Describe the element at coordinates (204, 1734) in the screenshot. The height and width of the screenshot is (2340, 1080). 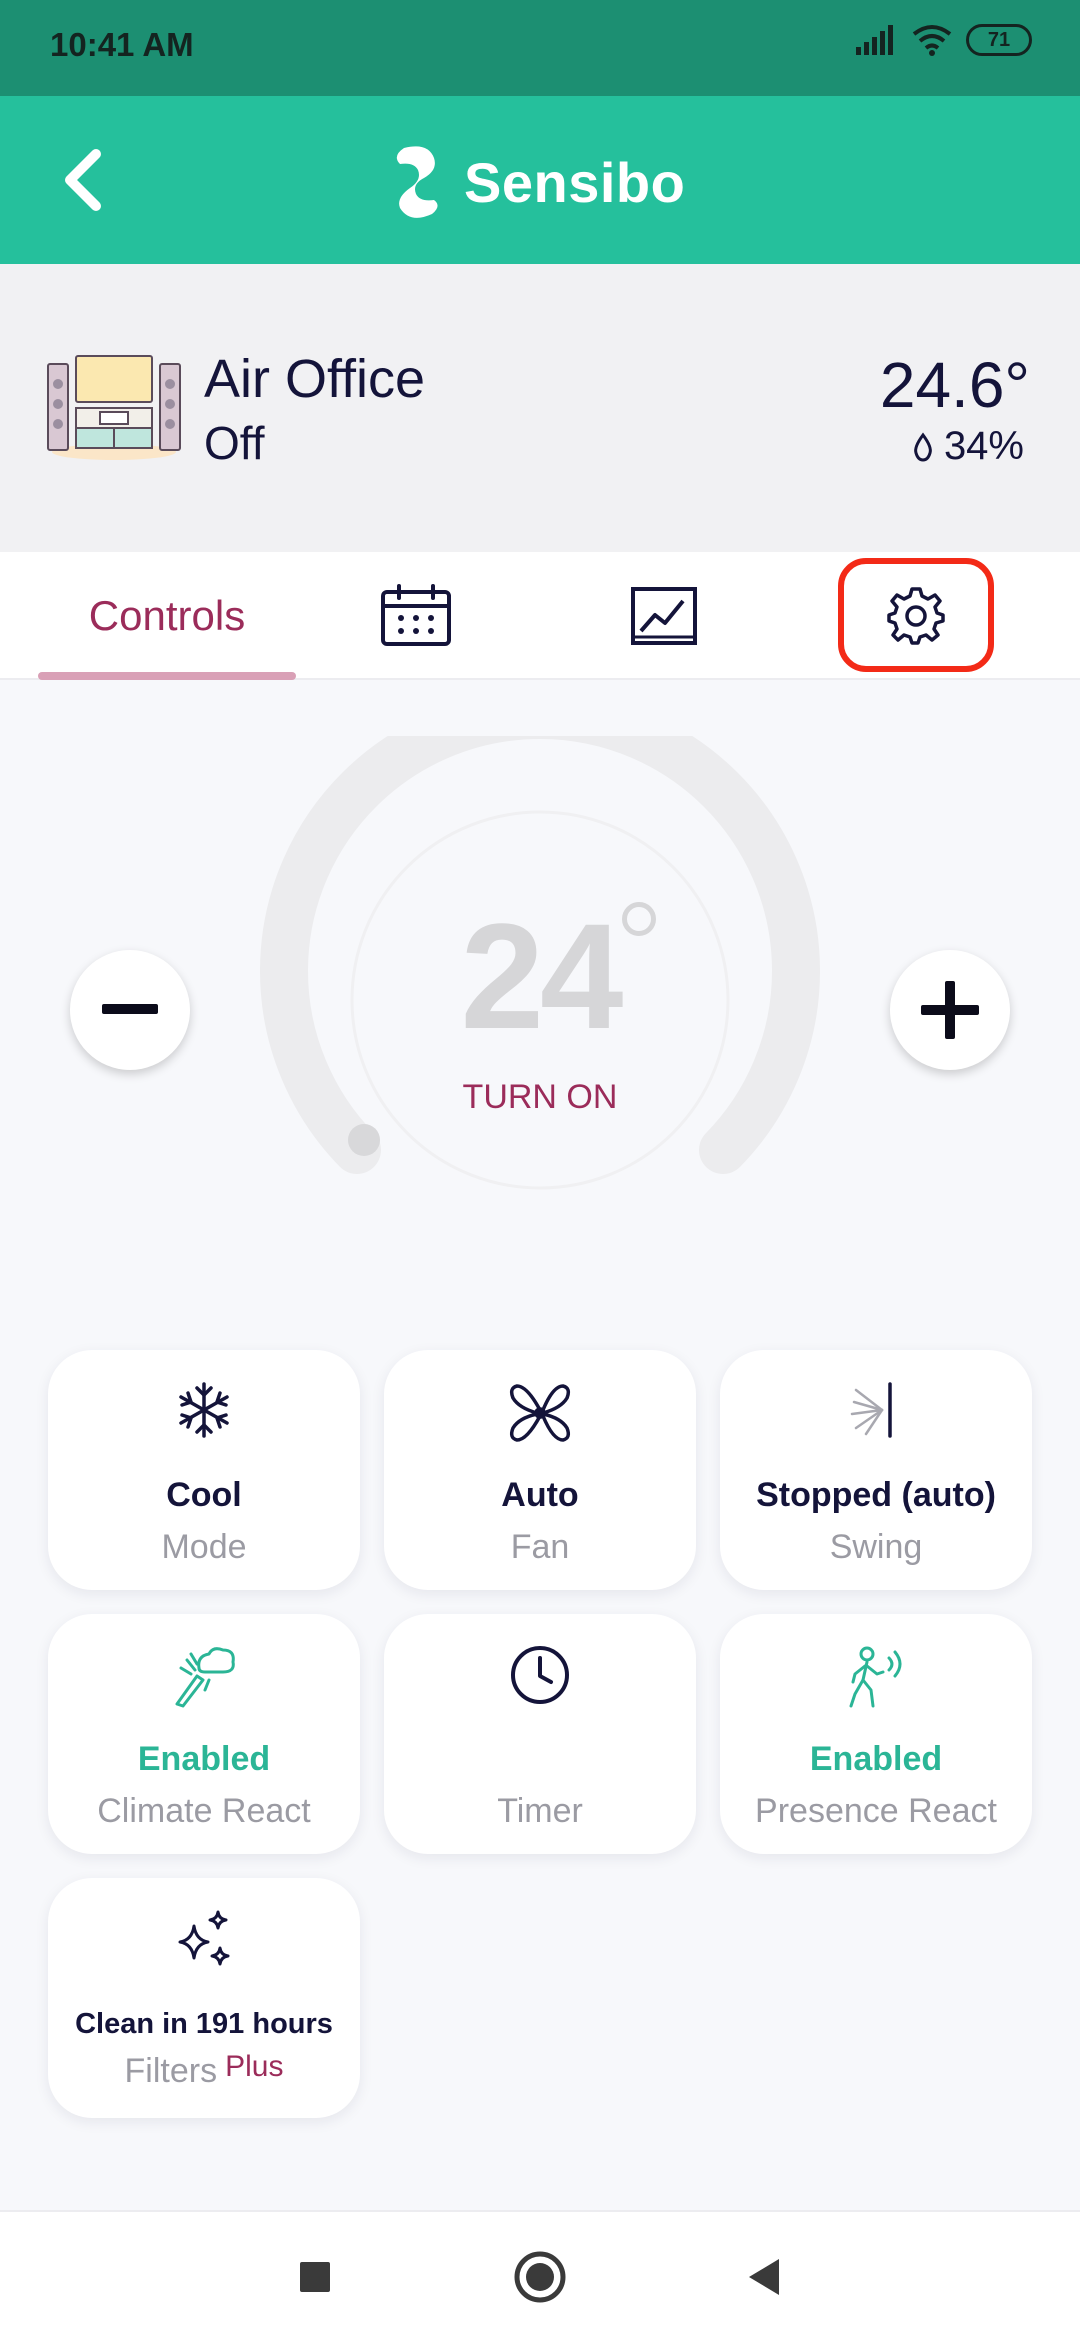
I see `climate-react-card: Enabled Climate React` at that location.